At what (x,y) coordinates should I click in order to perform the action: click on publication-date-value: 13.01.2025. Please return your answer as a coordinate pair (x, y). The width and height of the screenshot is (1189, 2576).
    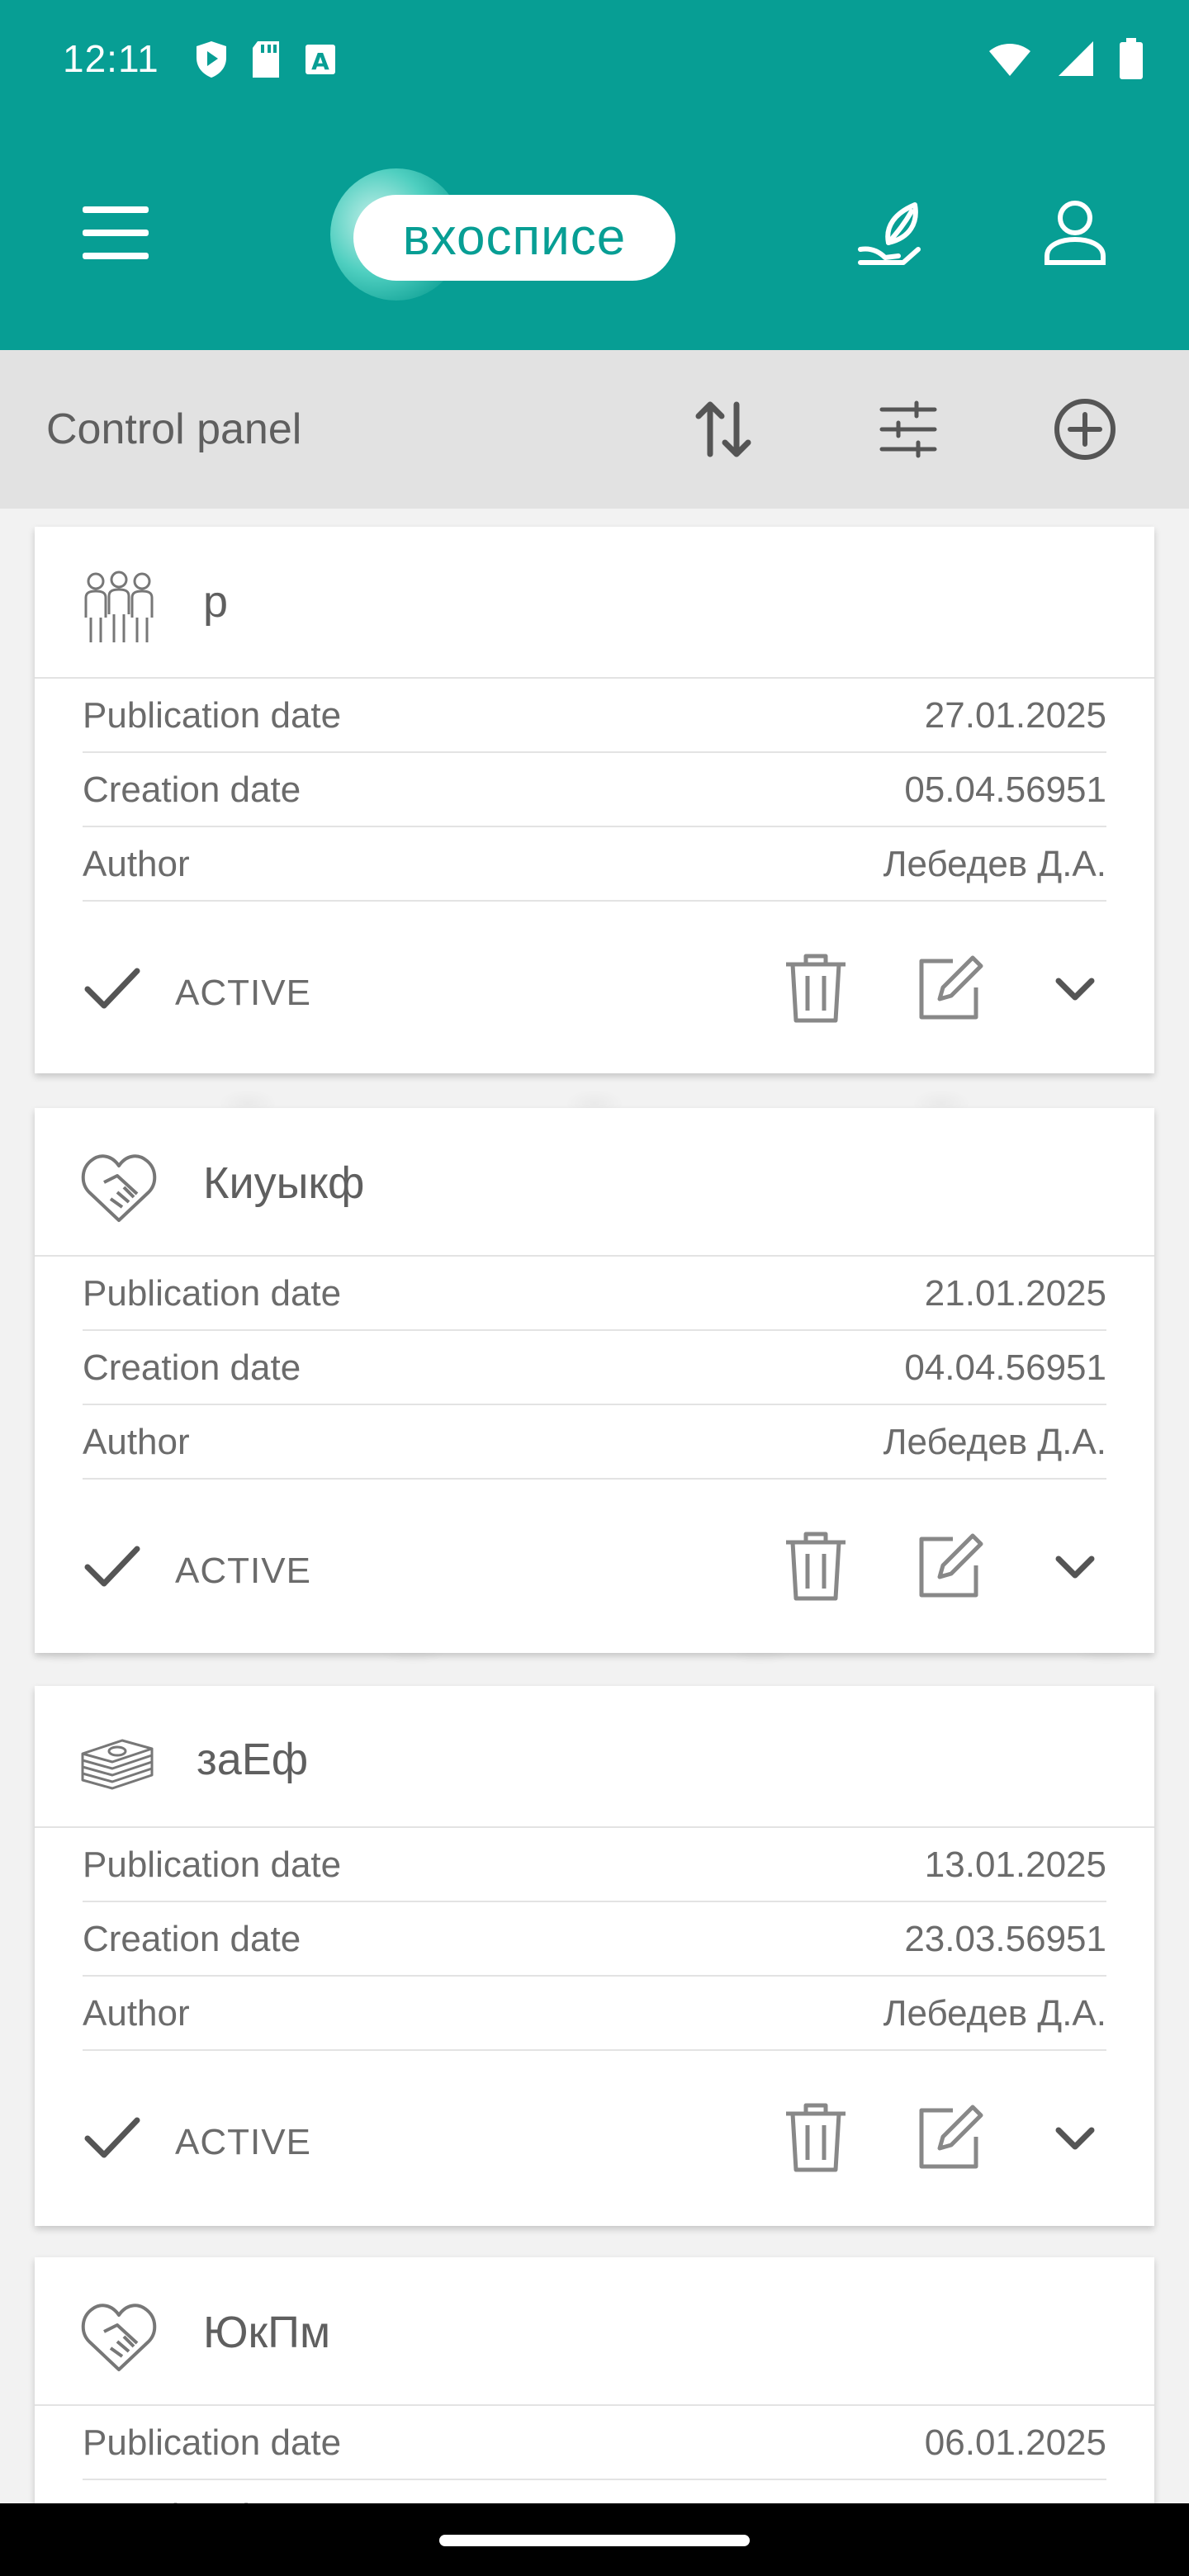
    Looking at the image, I should click on (1015, 1864).